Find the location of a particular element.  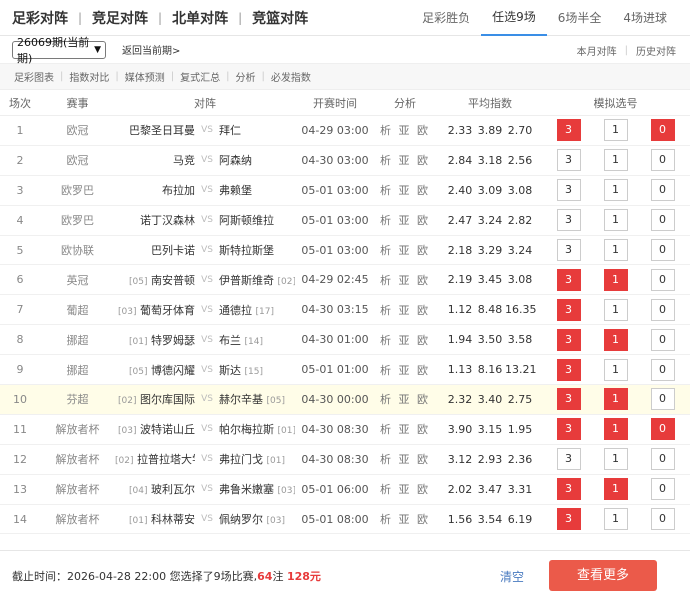

league-name: 芬超 is located at coordinates (77, 399).